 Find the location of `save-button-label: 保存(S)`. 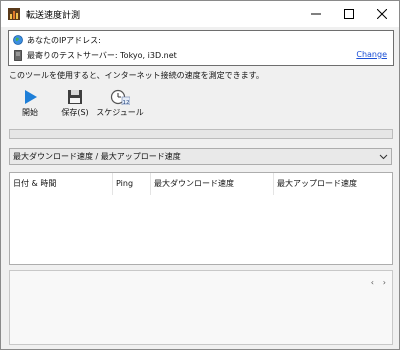

save-button-label: 保存(S) is located at coordinates (75, 112).